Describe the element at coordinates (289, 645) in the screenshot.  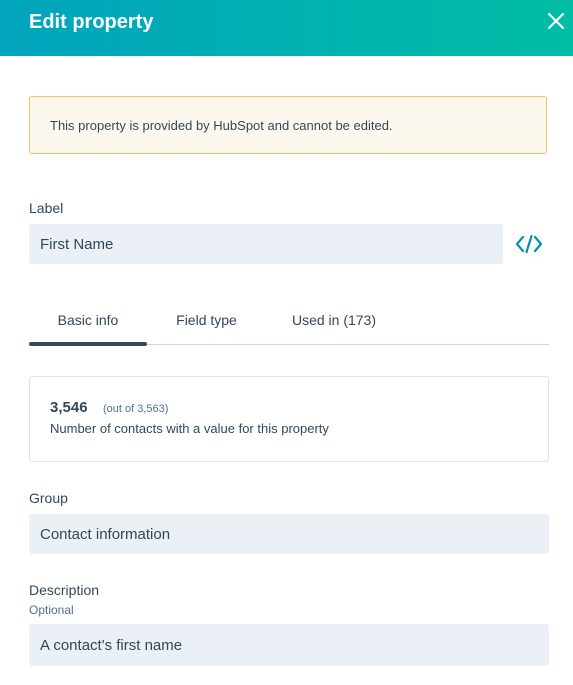
I see `description-input` at that location.